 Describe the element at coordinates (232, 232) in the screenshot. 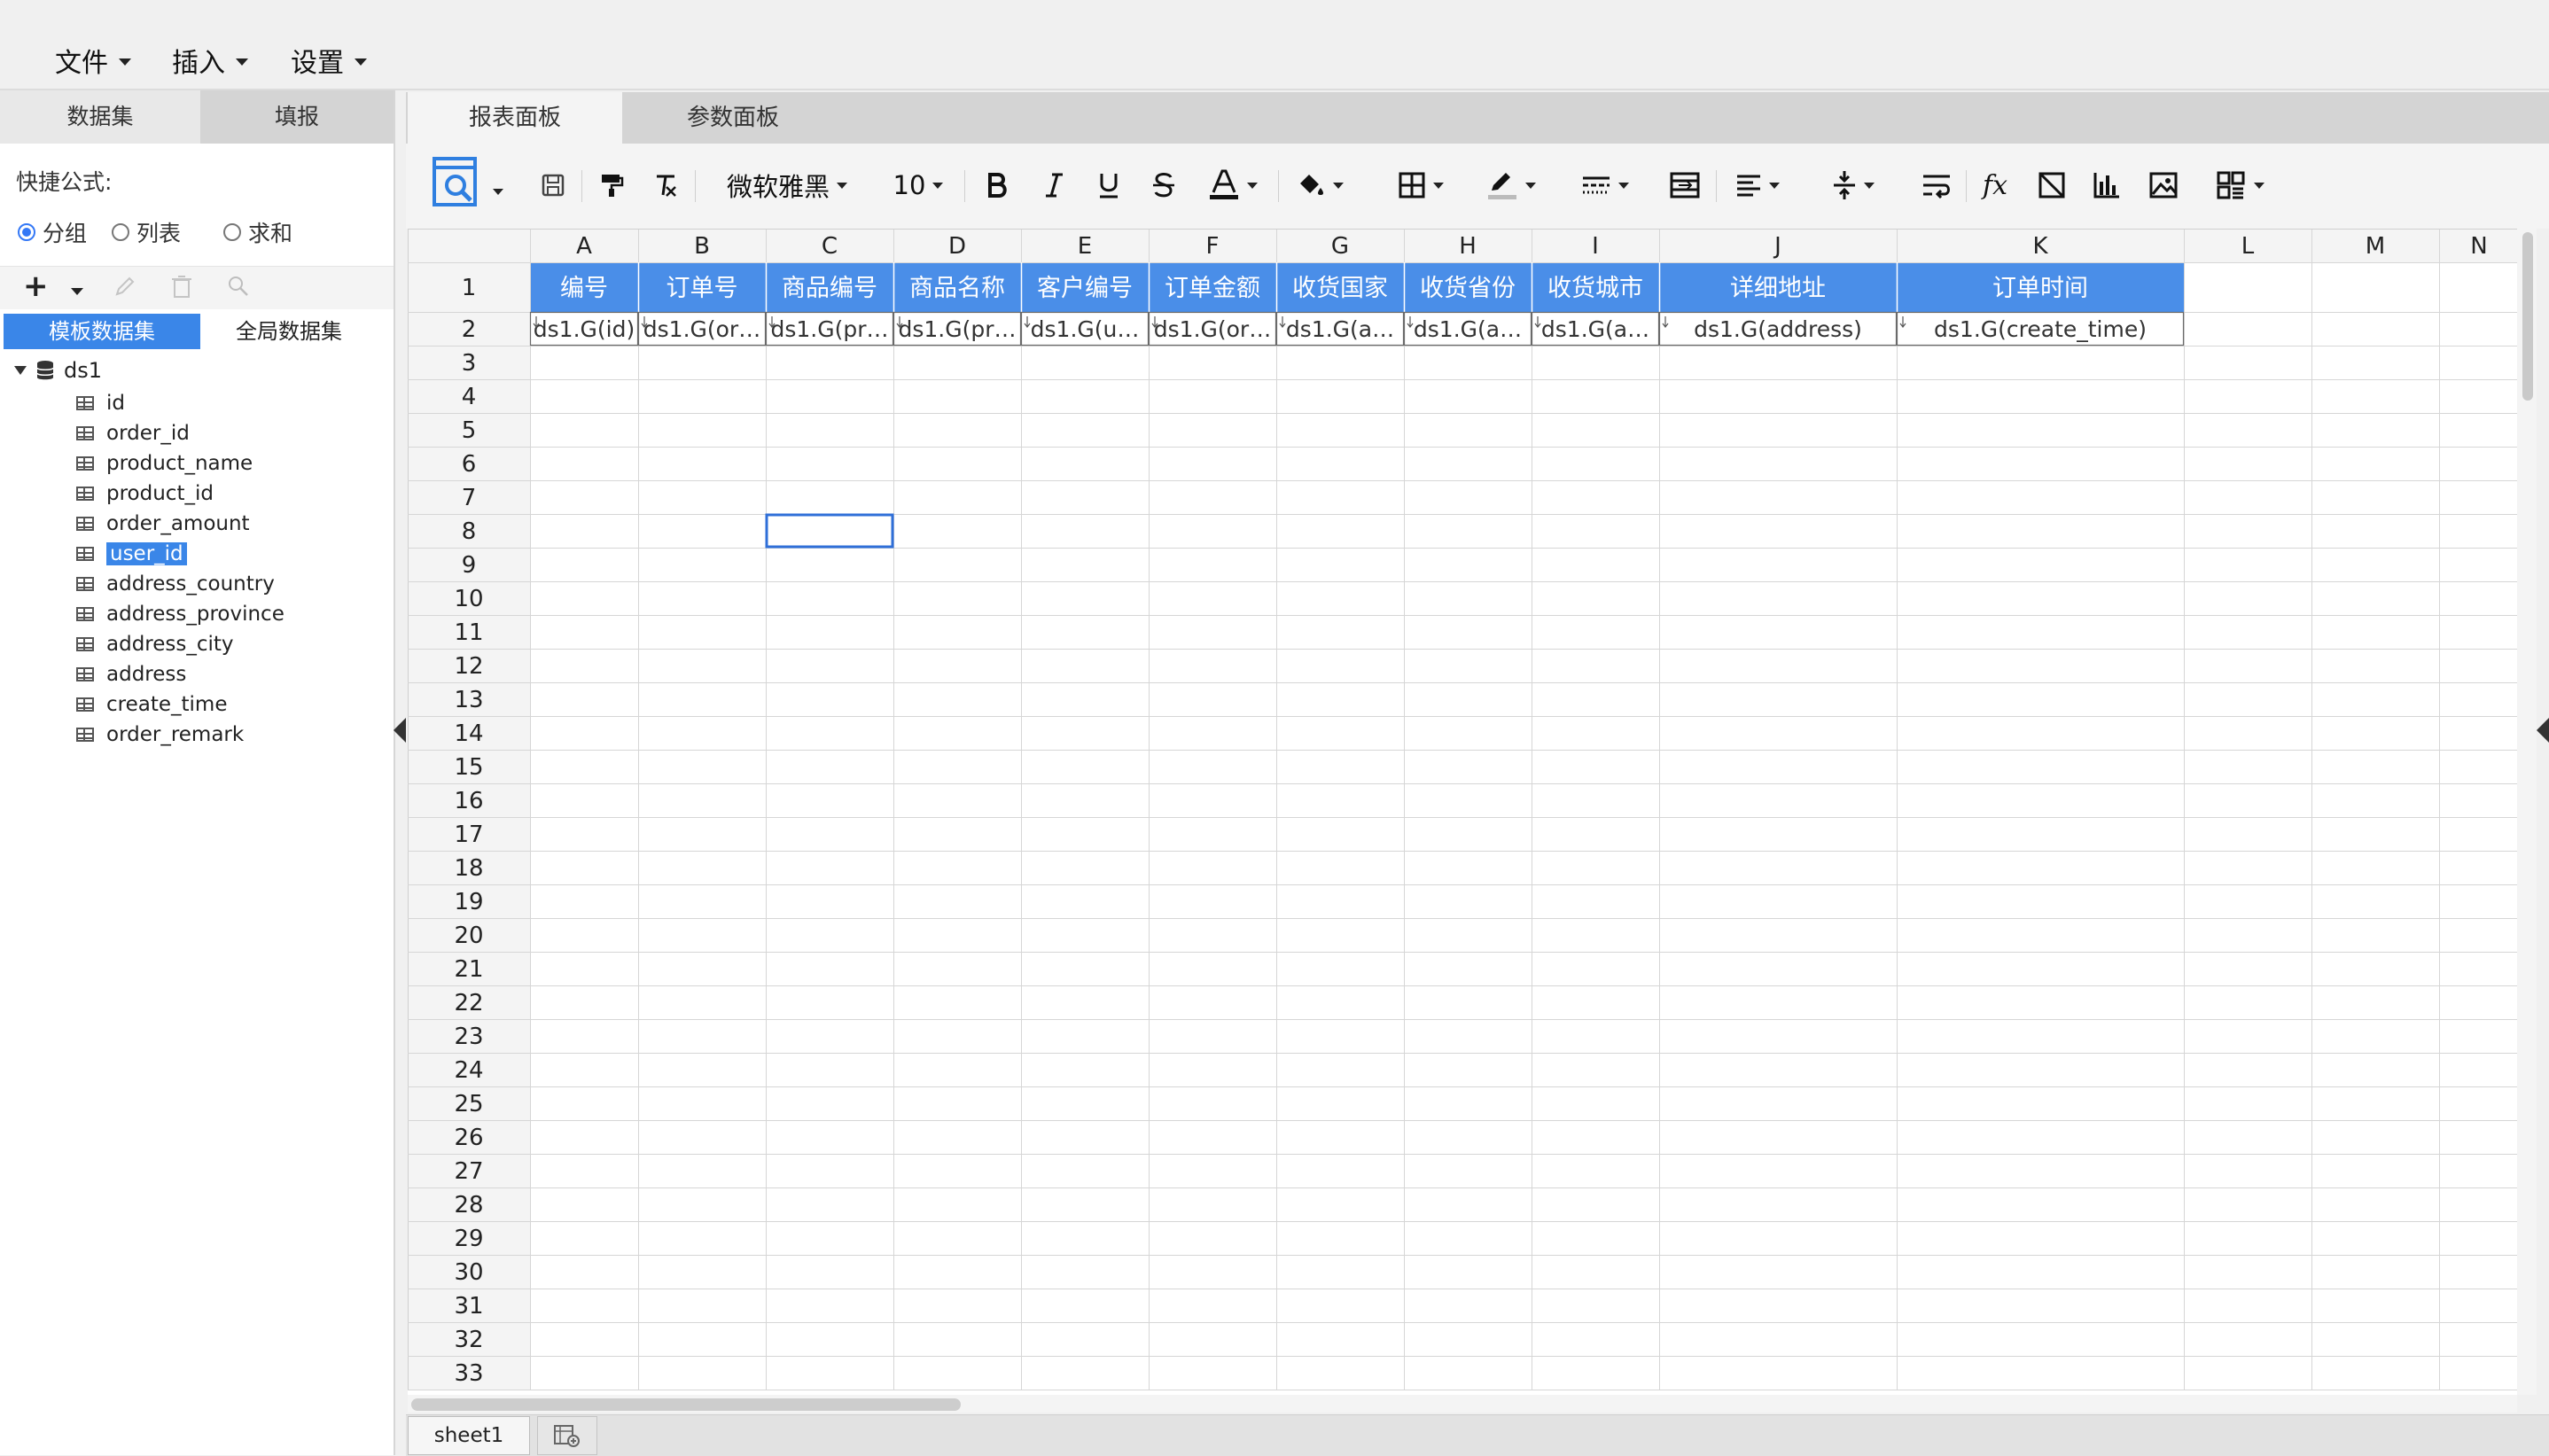

I see `radio-unchecked-icon` at that location.